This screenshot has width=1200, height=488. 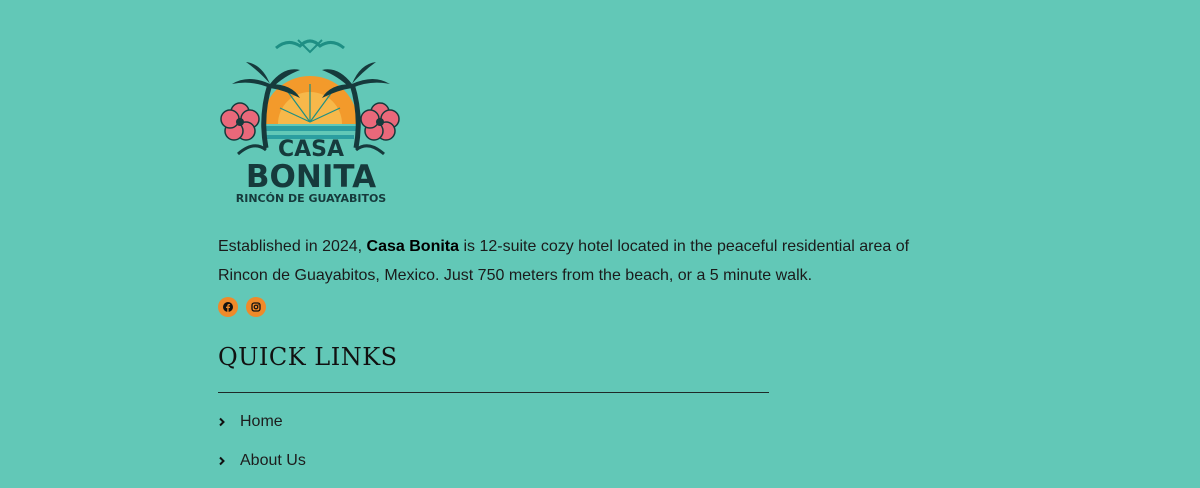 What do you see at coordinates (273, 460) in the screenshot?
I see `quick-link-label: About Us` at bounding box center [273, 460].